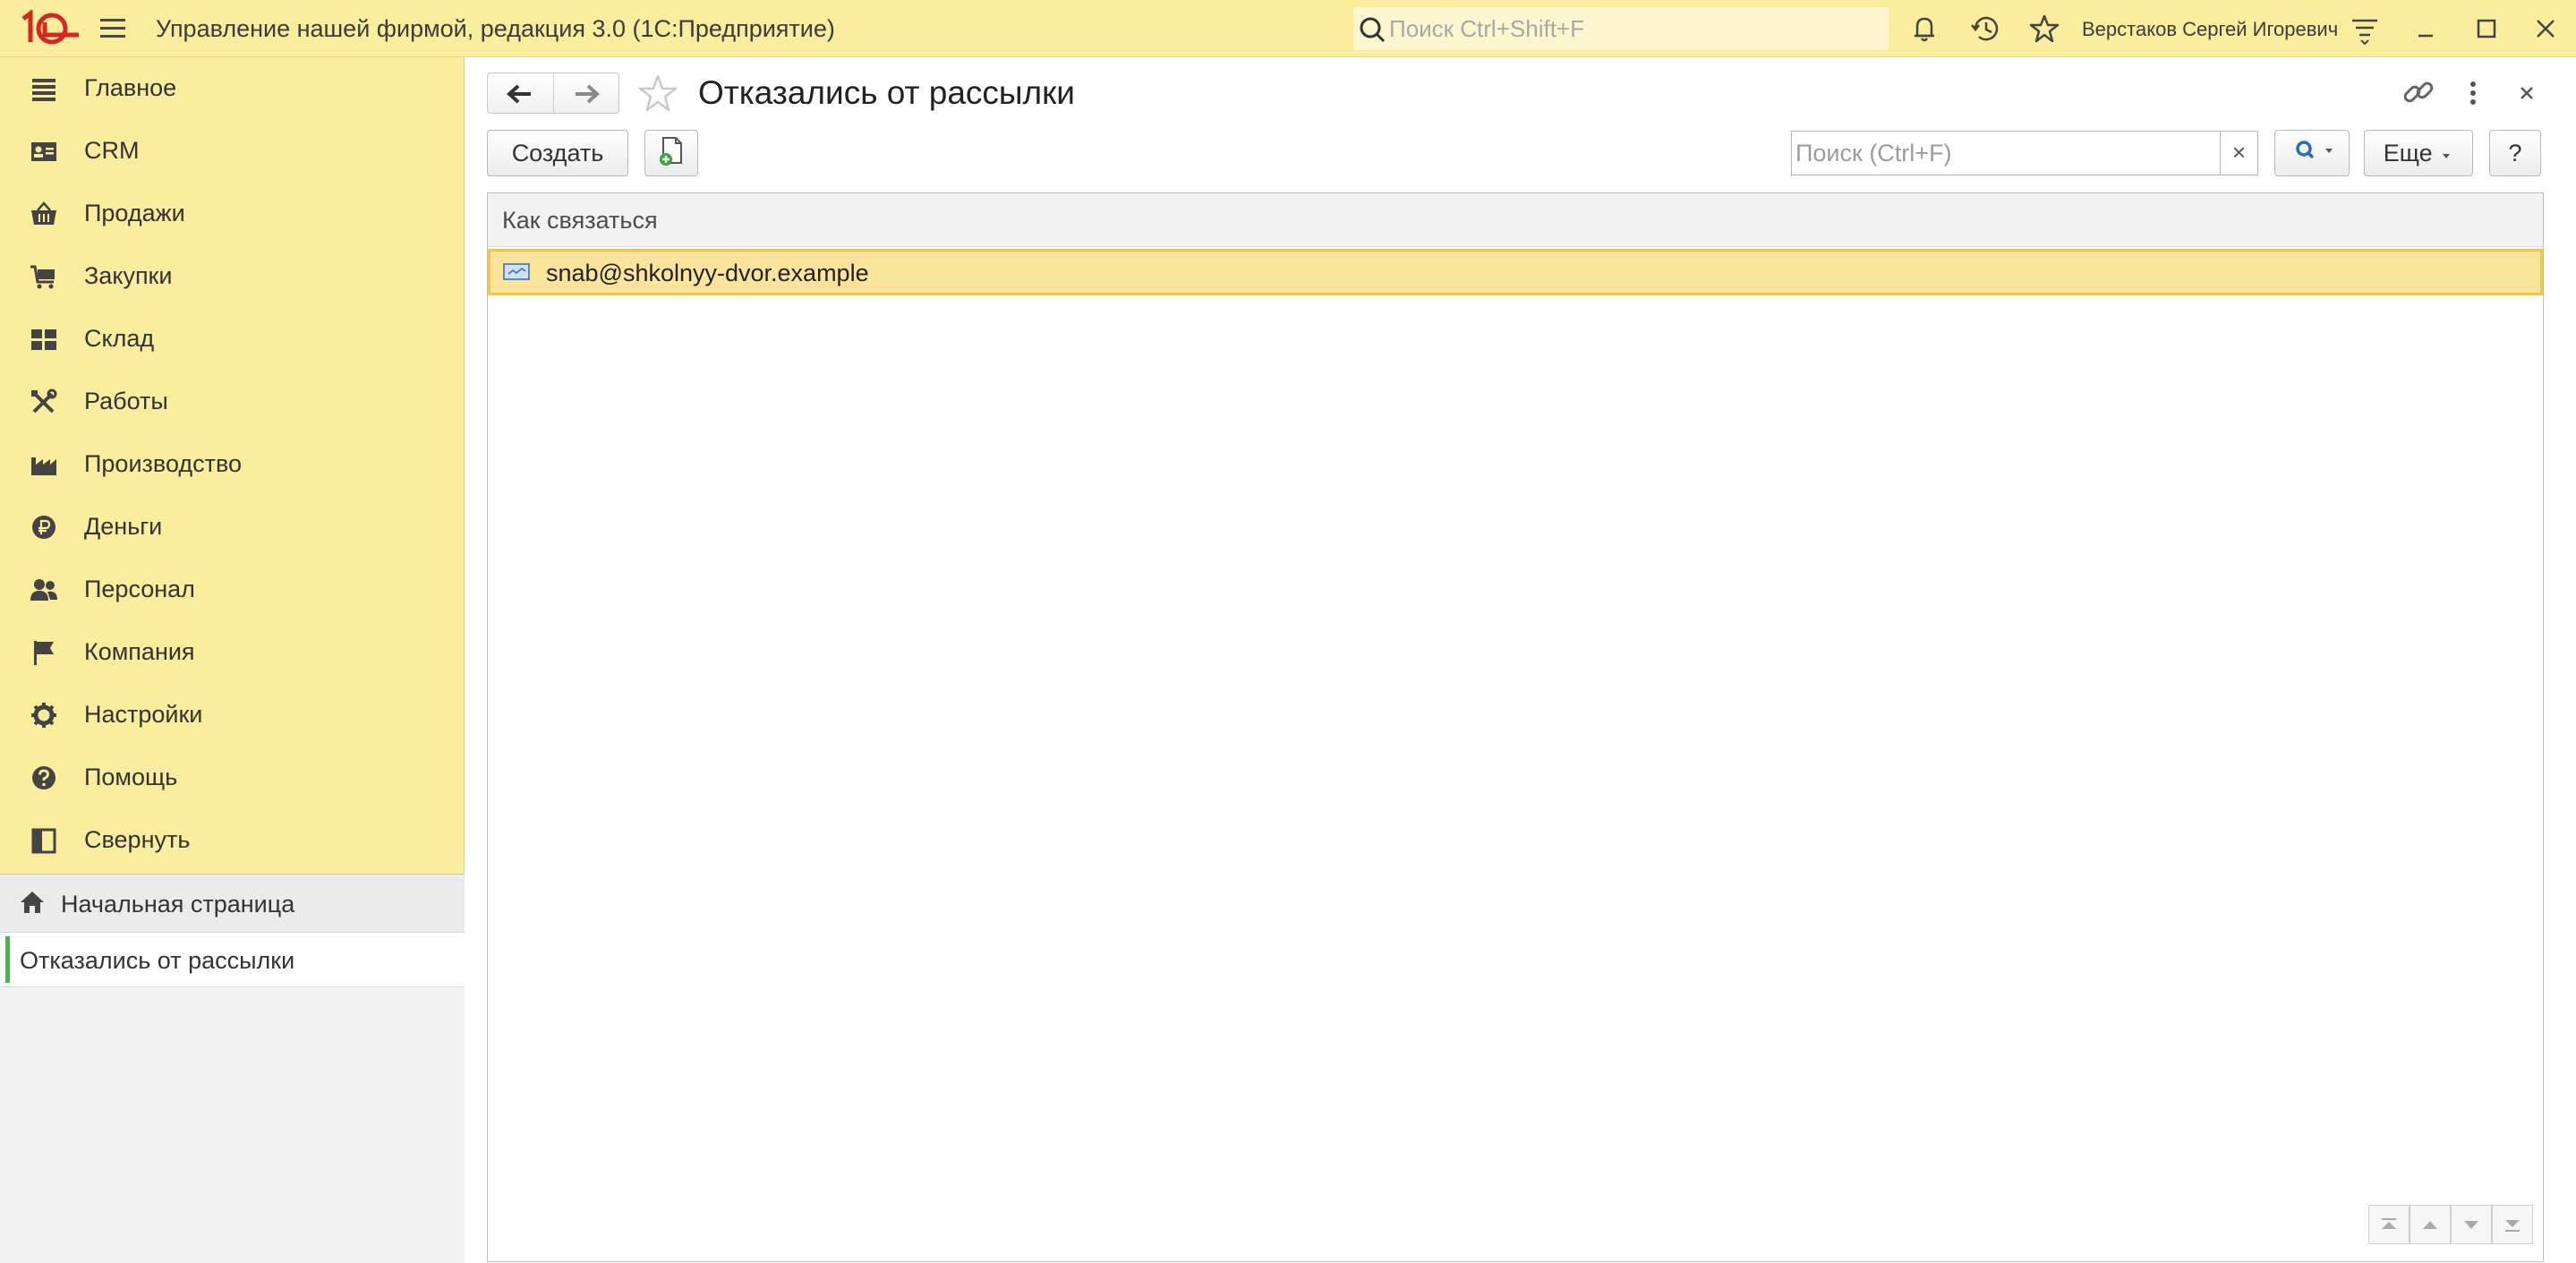  What do you see at coordinates (44, 653) in the screenshot?
I see `flag-icon` at bounding box center [44, 653].